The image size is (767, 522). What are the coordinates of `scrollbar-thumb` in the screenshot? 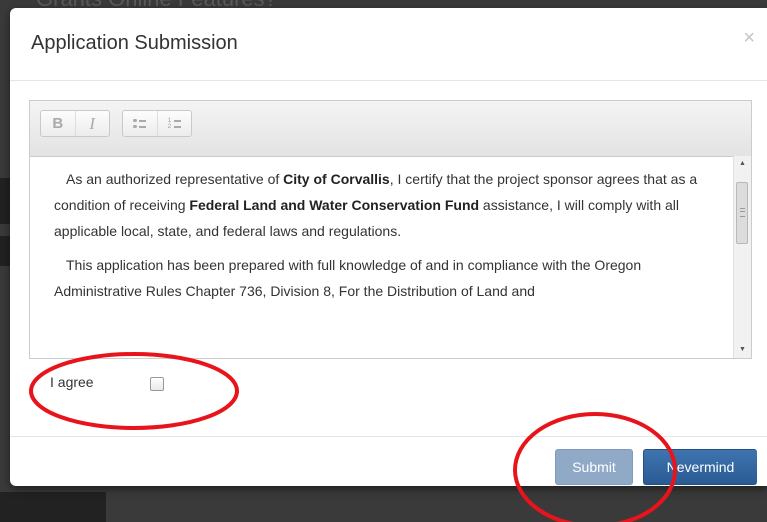 It's located at (742, 213).